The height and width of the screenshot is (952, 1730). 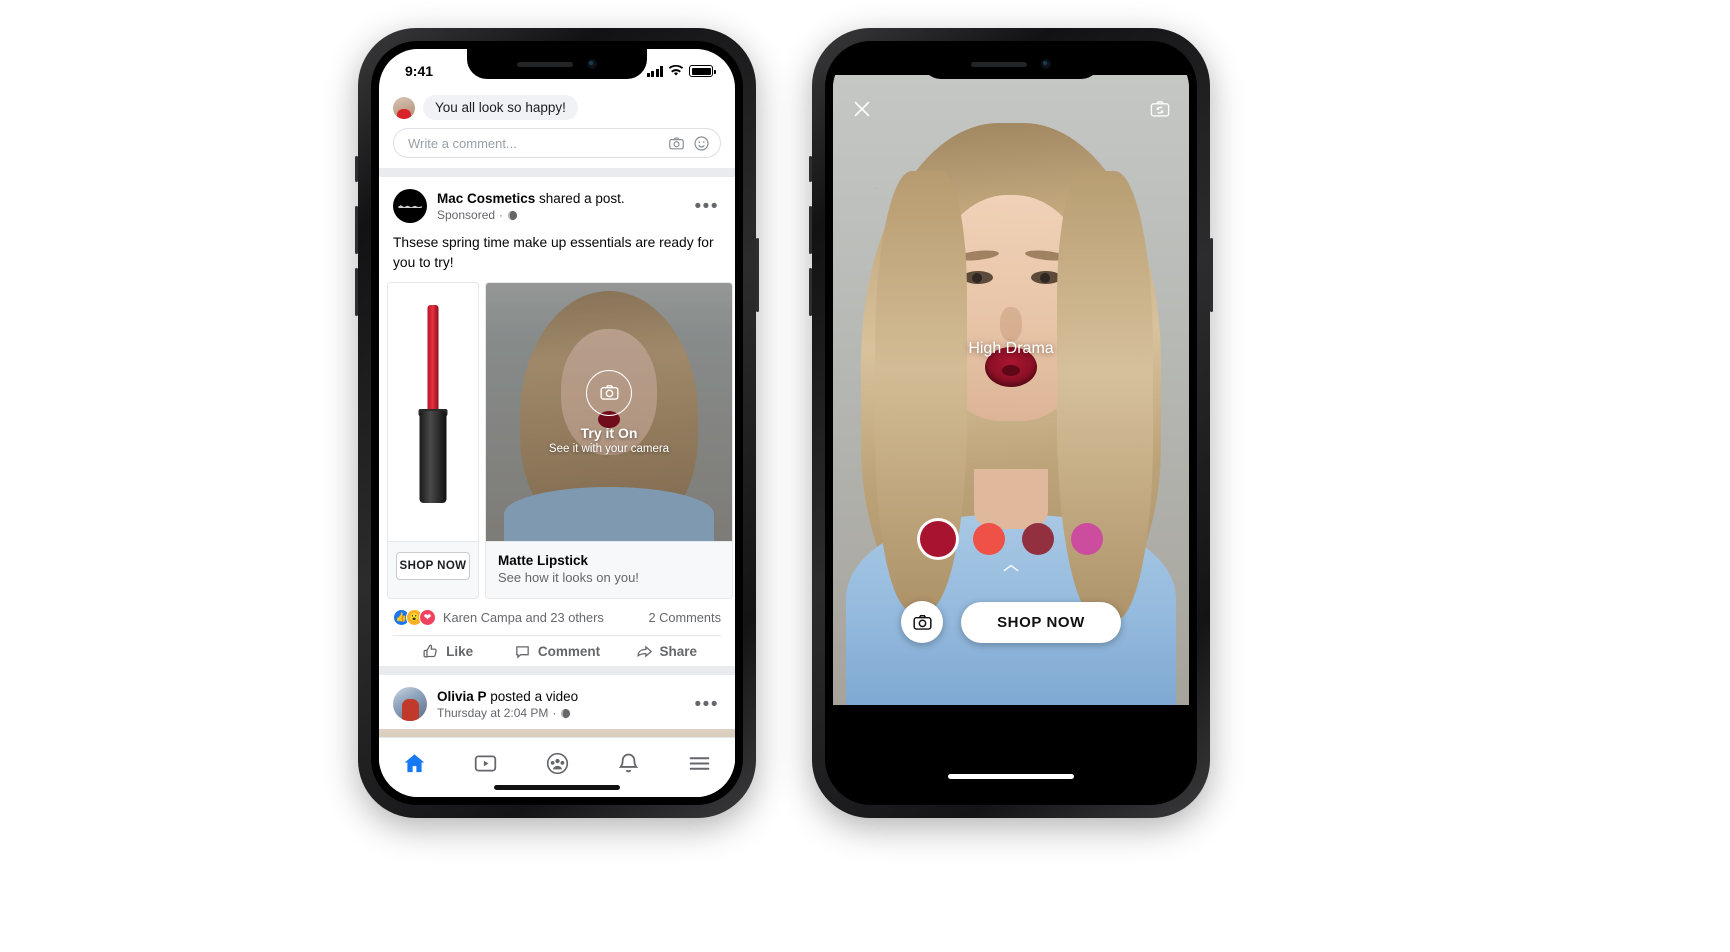 I want to click on comment-bubble-icon, so click(x=522, y=652).